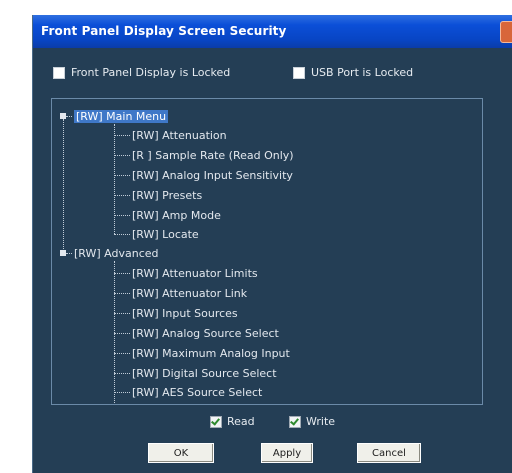  I want to click on tree-item: [RW] Locate, so click(165, 234).